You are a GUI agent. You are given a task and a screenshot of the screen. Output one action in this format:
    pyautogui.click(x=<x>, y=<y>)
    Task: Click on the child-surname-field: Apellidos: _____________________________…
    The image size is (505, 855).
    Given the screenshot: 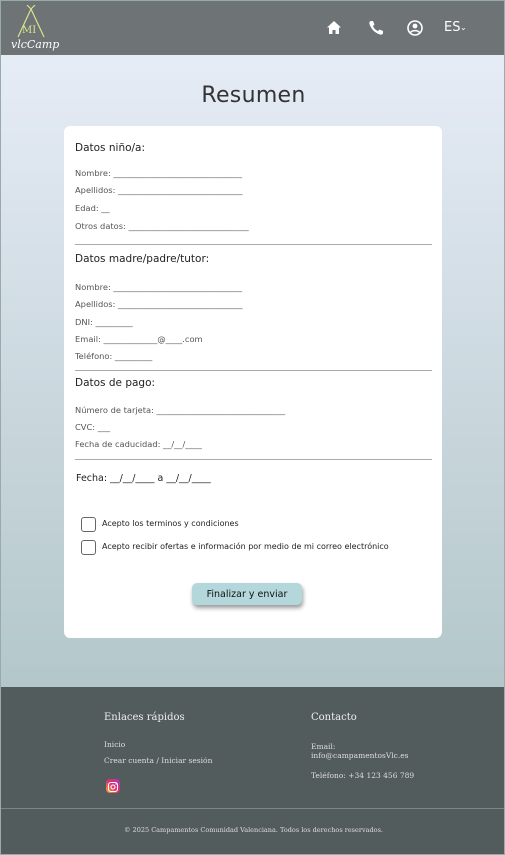 What is the action you would take?
    pyautogui.click(x=159, y=190)
    